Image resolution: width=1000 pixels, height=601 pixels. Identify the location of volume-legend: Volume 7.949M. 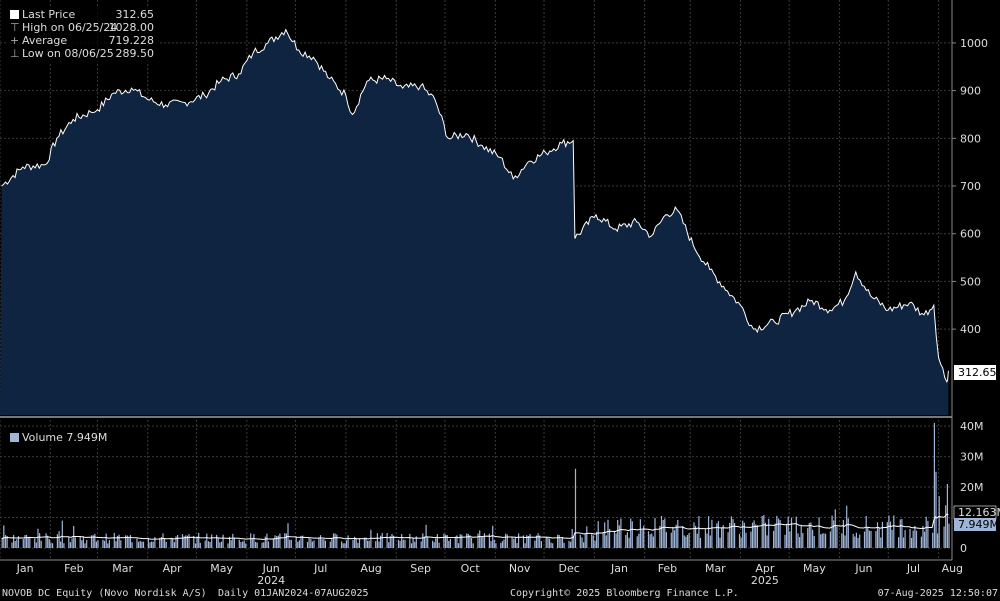
(59, 437).